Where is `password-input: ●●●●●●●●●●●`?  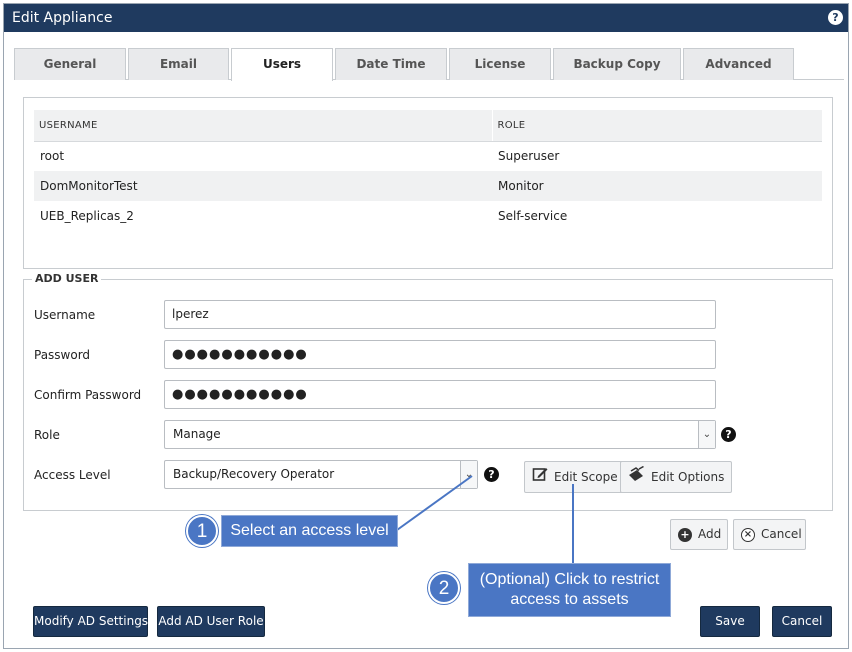 password-input: ●●●●●●●●●●● is located at coordinates (440, 354).